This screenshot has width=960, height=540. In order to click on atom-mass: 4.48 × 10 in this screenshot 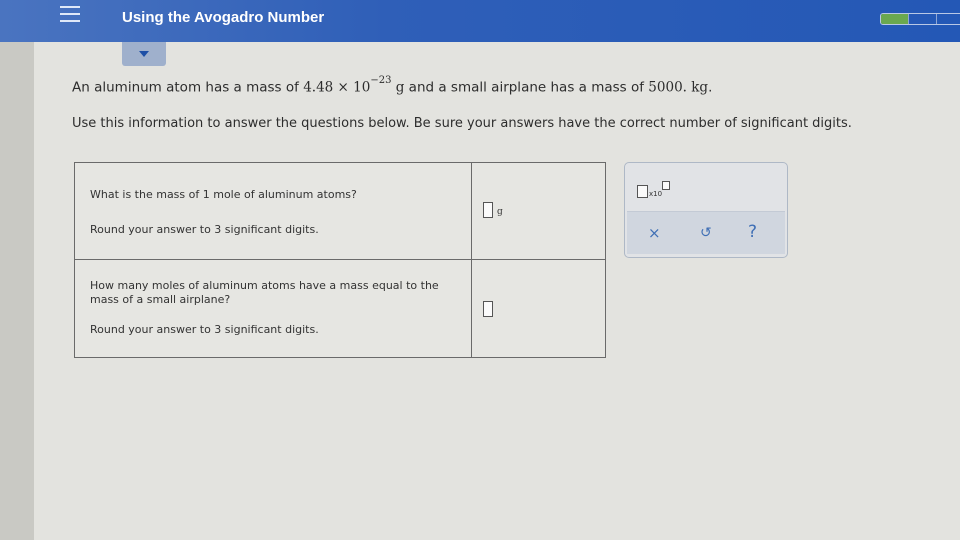, I will do `click(337, 87)`.